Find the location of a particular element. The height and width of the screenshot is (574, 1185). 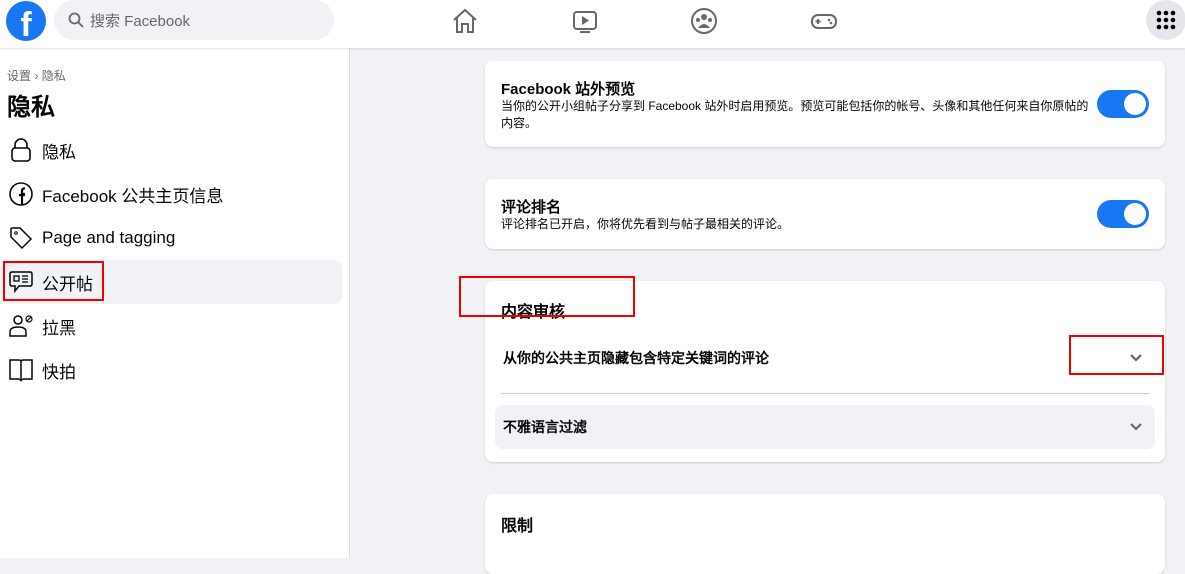

sidebar-item-label: 快拍 is located at coordinates (59, 372).